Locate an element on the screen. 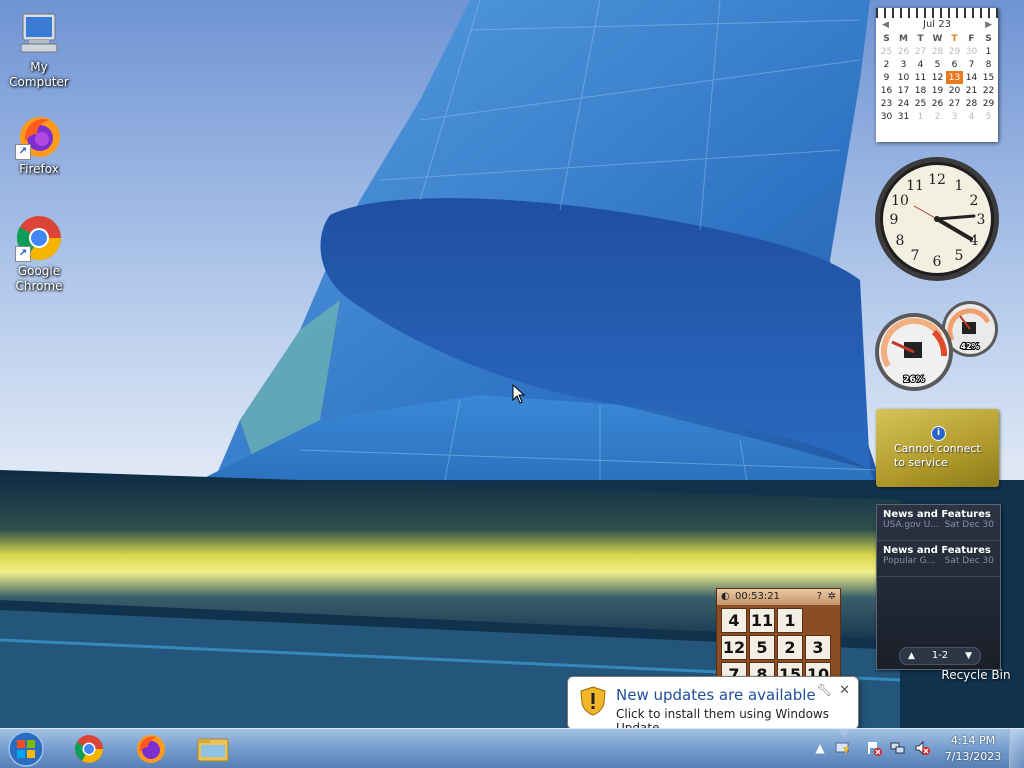 The width and height of the screenshot is (1024, 768). puzzle-shuffle-icon: ✲ is located at coordinates (832, 597).